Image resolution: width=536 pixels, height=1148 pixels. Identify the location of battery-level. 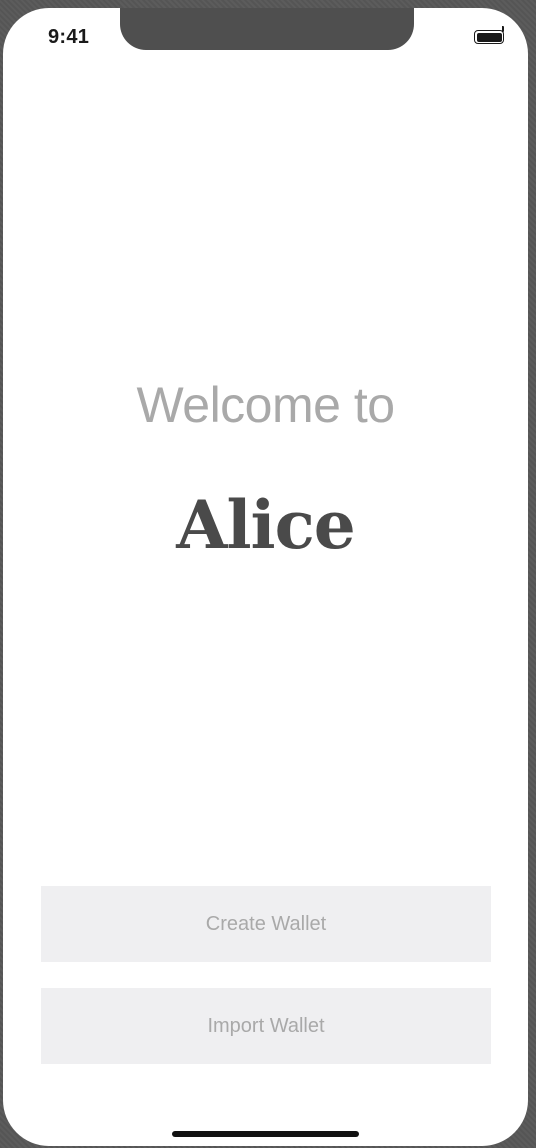
(489, 37).